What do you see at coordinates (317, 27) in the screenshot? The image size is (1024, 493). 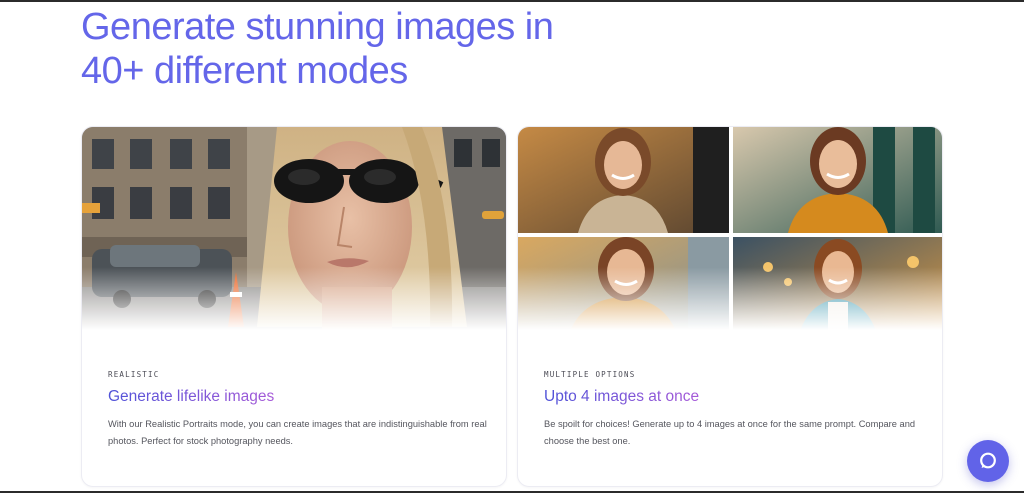 I see `headline-line-1: Generate stunning images in` at bounding box center [317, 27].